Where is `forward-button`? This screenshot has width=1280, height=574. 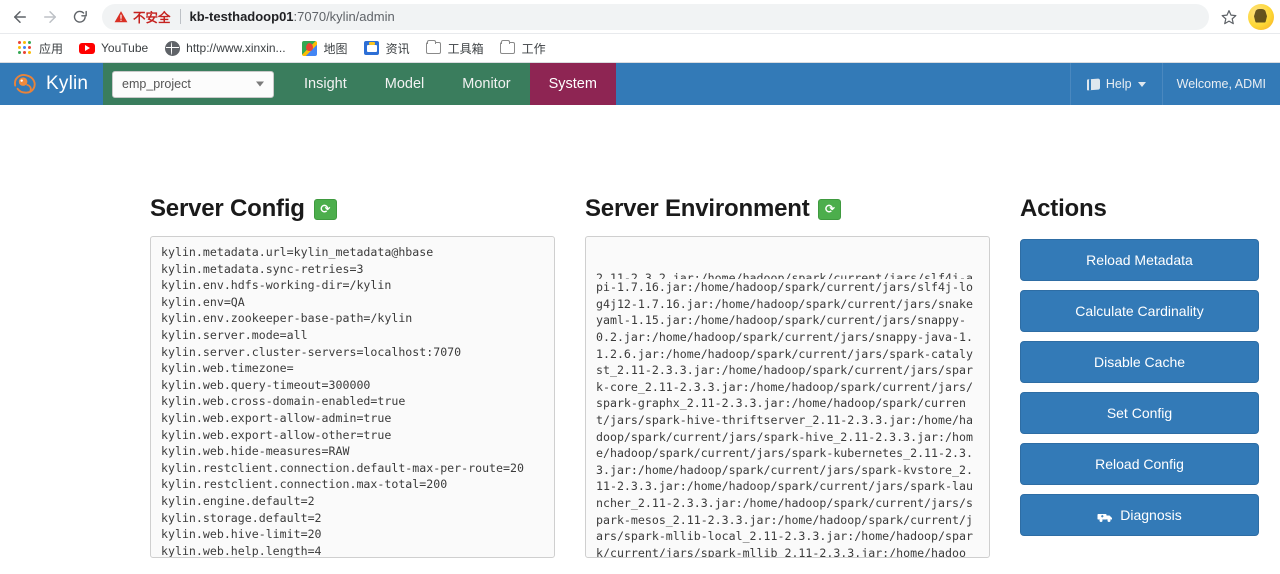
forward-button is located at coordinates (50, 17).